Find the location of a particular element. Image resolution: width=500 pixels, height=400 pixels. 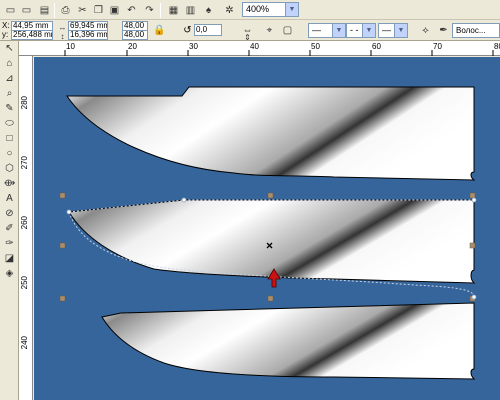

end-arrow-dropdown: — ▼ is located at coordinates (393, 30).